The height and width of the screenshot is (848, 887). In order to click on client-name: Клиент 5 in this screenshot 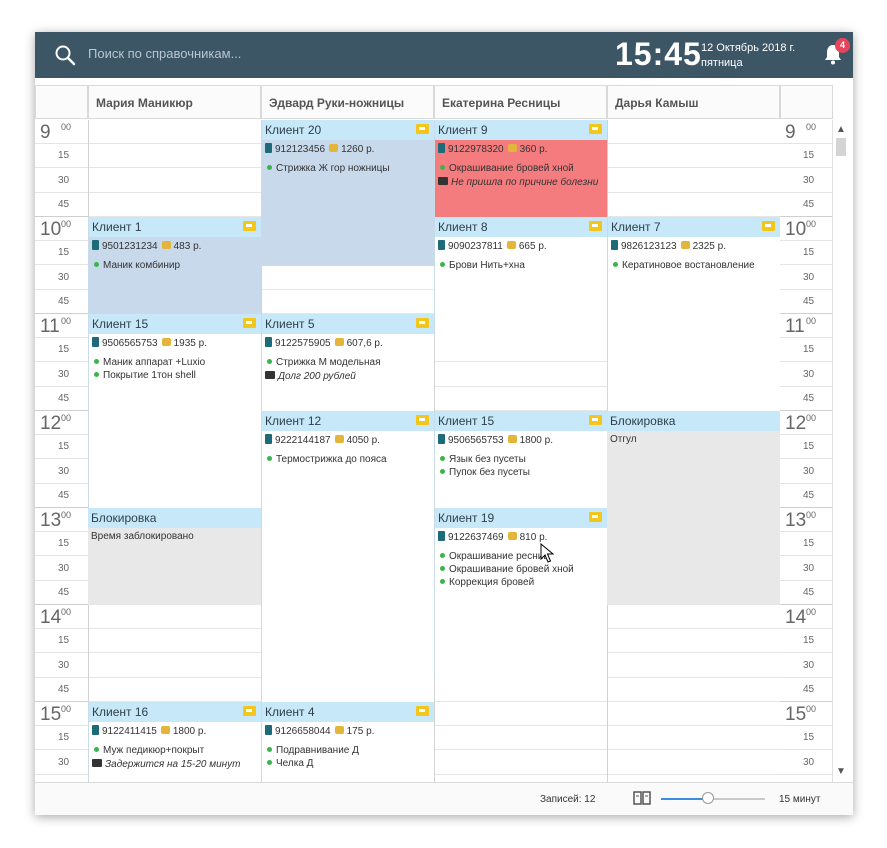, I will do `click(290, 324)`.